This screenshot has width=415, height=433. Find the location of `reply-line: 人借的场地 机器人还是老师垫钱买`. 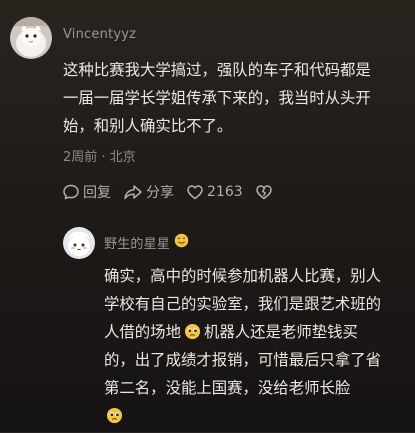

reply-line: 人借的场地 机器人还是老师垫钱买 is located at coordinates (242, 332).